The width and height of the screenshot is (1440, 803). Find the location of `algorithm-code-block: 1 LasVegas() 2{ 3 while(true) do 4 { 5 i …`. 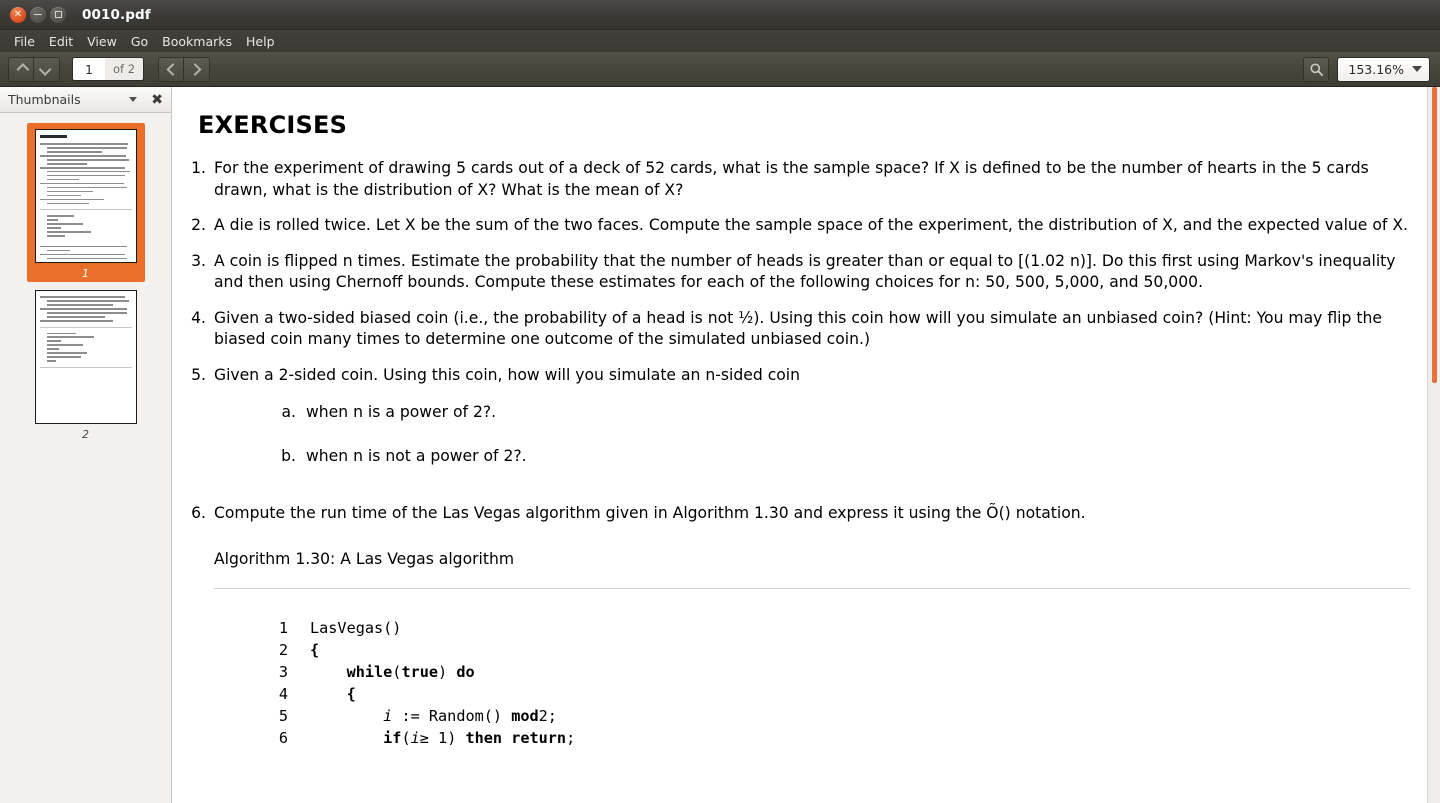

algorithm-code-block: 1 LasVegas() 2{ 3 while(true) do 4 { 5 i … is located at coordinates (837, 683).